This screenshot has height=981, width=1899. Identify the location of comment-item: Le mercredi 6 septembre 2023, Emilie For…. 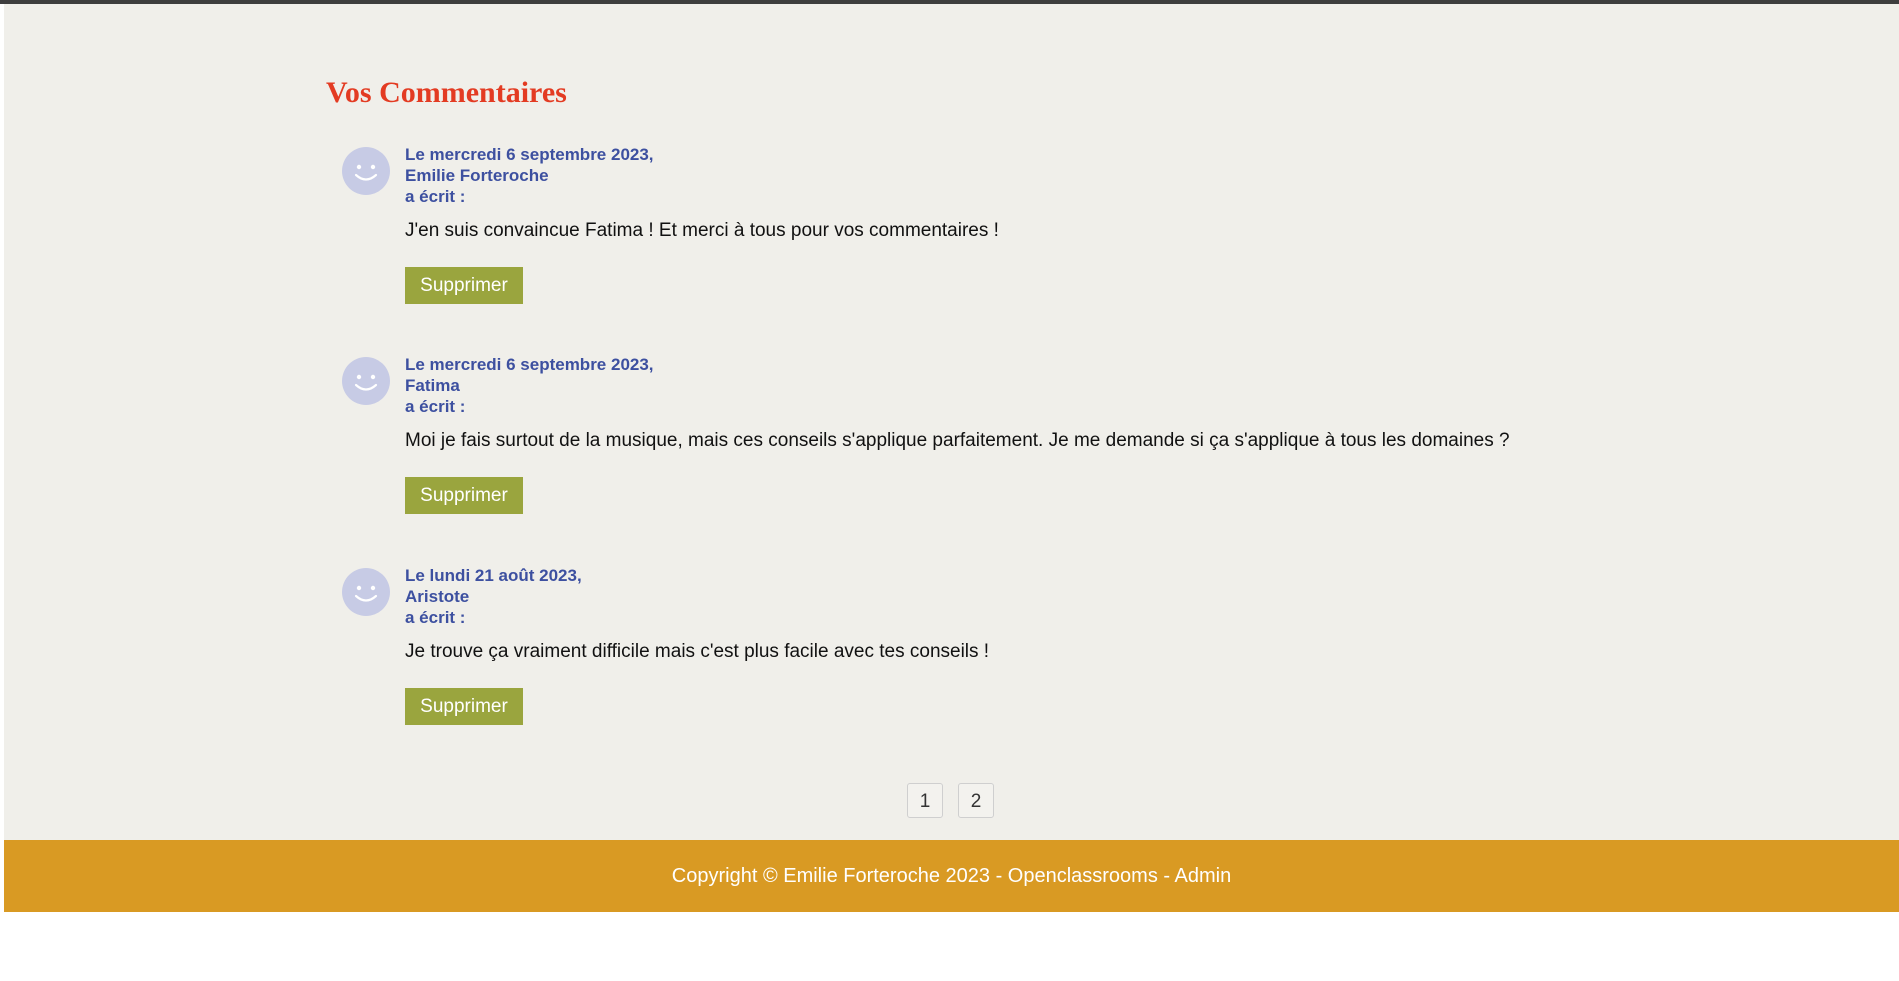
(990, 229).